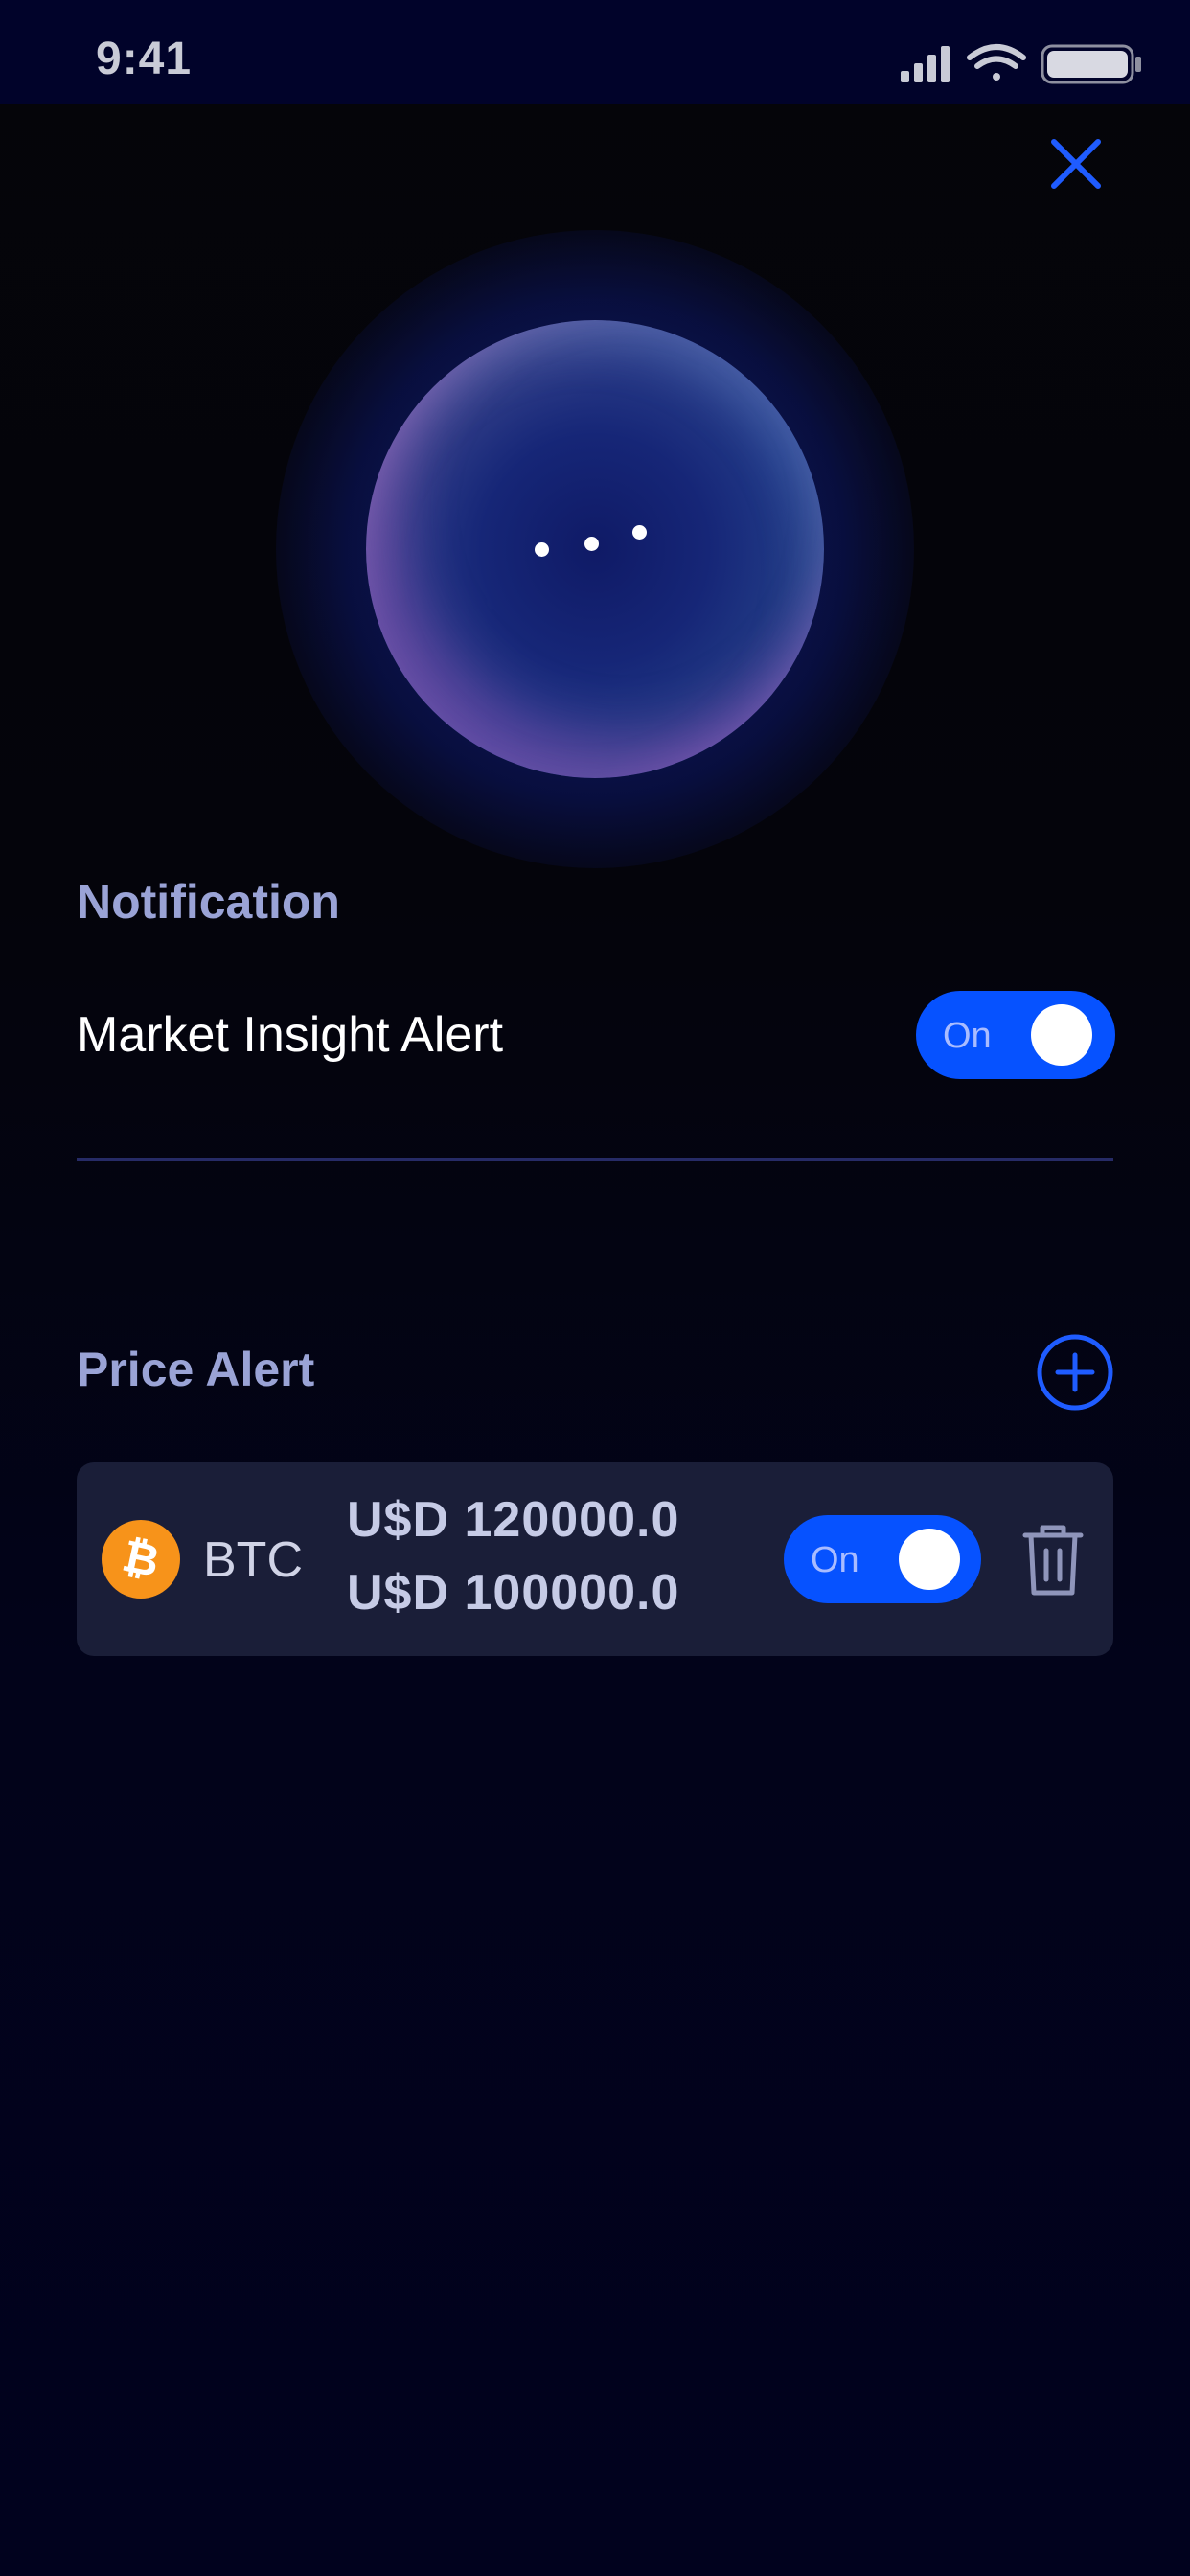  What do you see at coordinates (144, 59) in the screenshot?
I see `status-time: 9:41` at bounding box center [144, 59].